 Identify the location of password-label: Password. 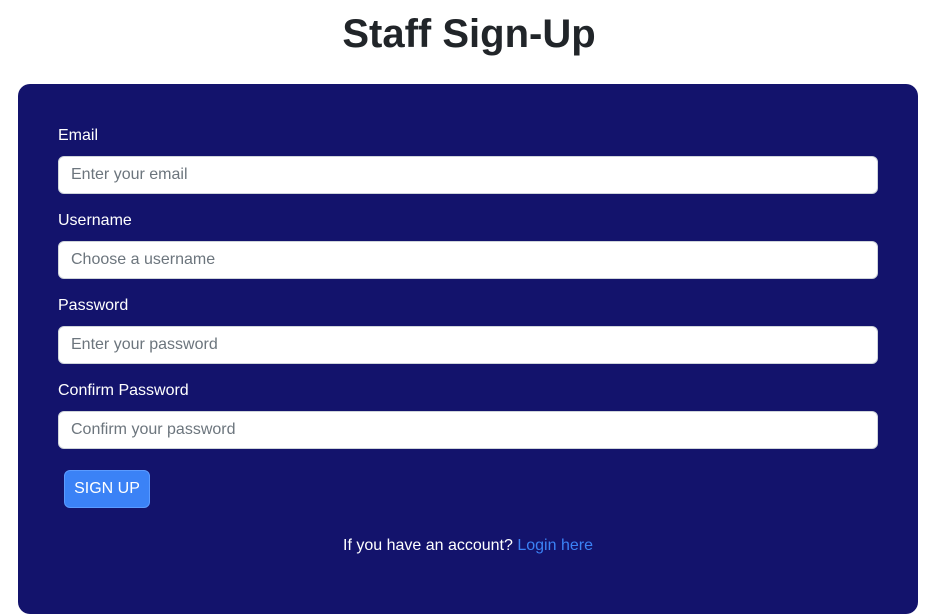
(93, 305).